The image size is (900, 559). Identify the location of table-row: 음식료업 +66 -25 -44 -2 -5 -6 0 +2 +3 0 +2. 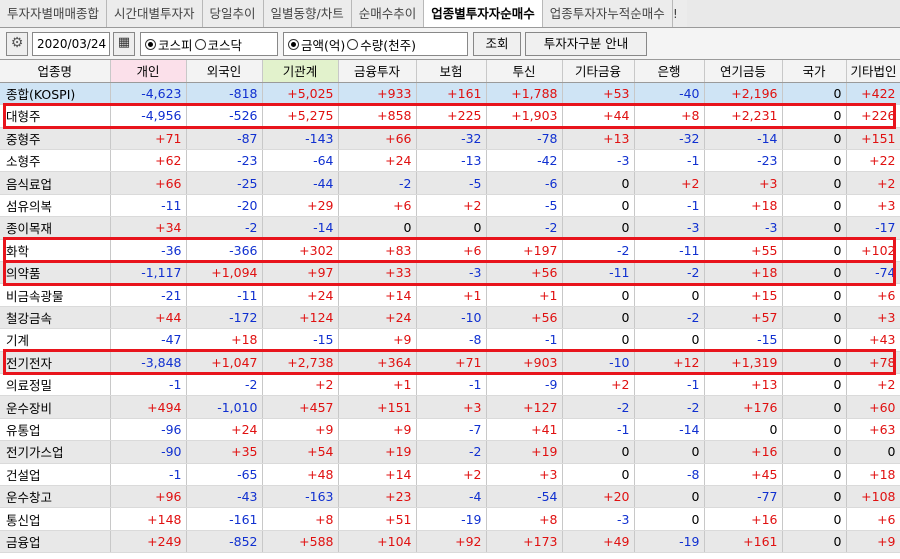
(450, 183).